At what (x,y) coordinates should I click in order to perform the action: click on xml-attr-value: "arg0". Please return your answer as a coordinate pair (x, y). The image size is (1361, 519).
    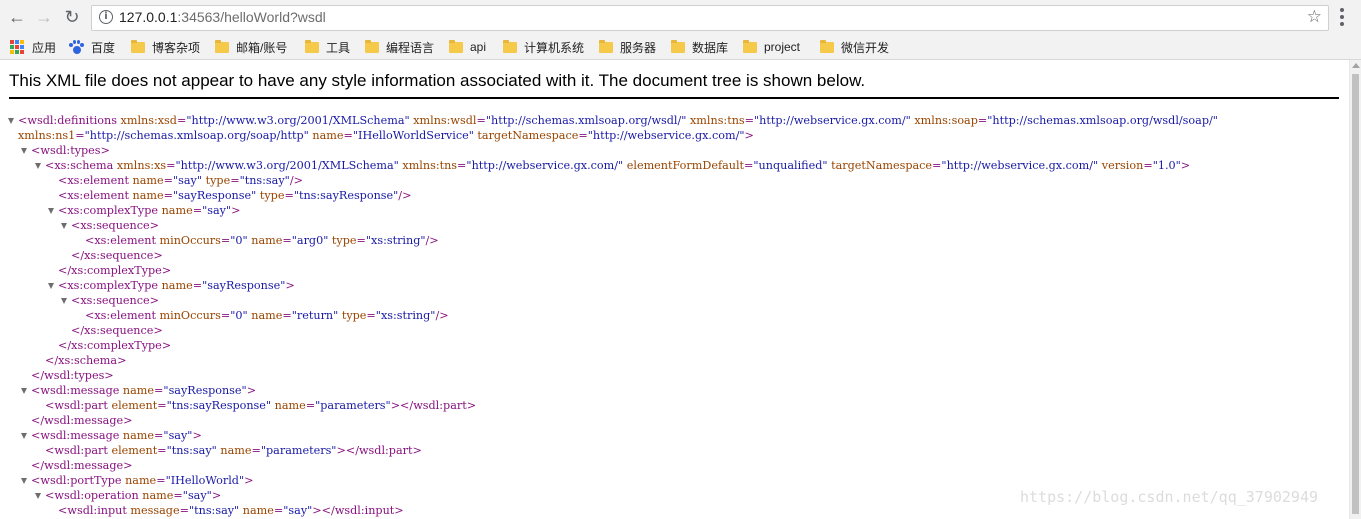
    Looking at the image, I should click on (310, 240).